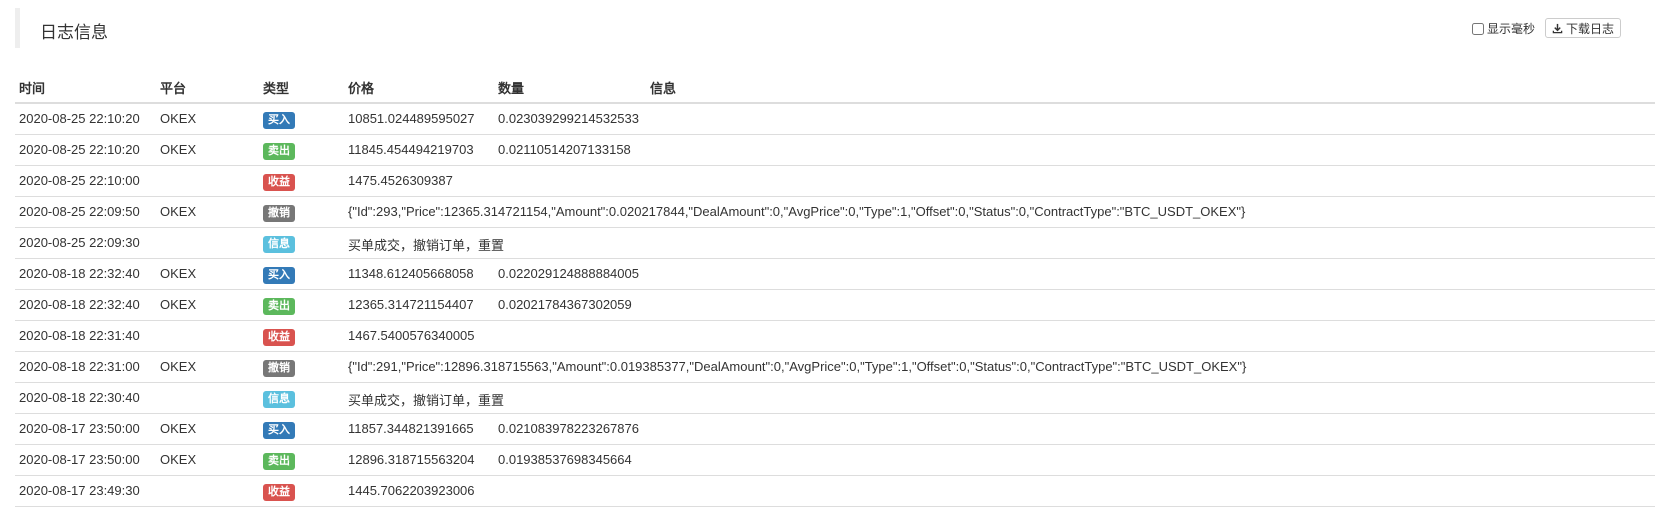  What do you see at coordinates (565, 304) in the screenshot?
I see `cell-amount: 0.02021784367302059` at bounding box center [565, 304].